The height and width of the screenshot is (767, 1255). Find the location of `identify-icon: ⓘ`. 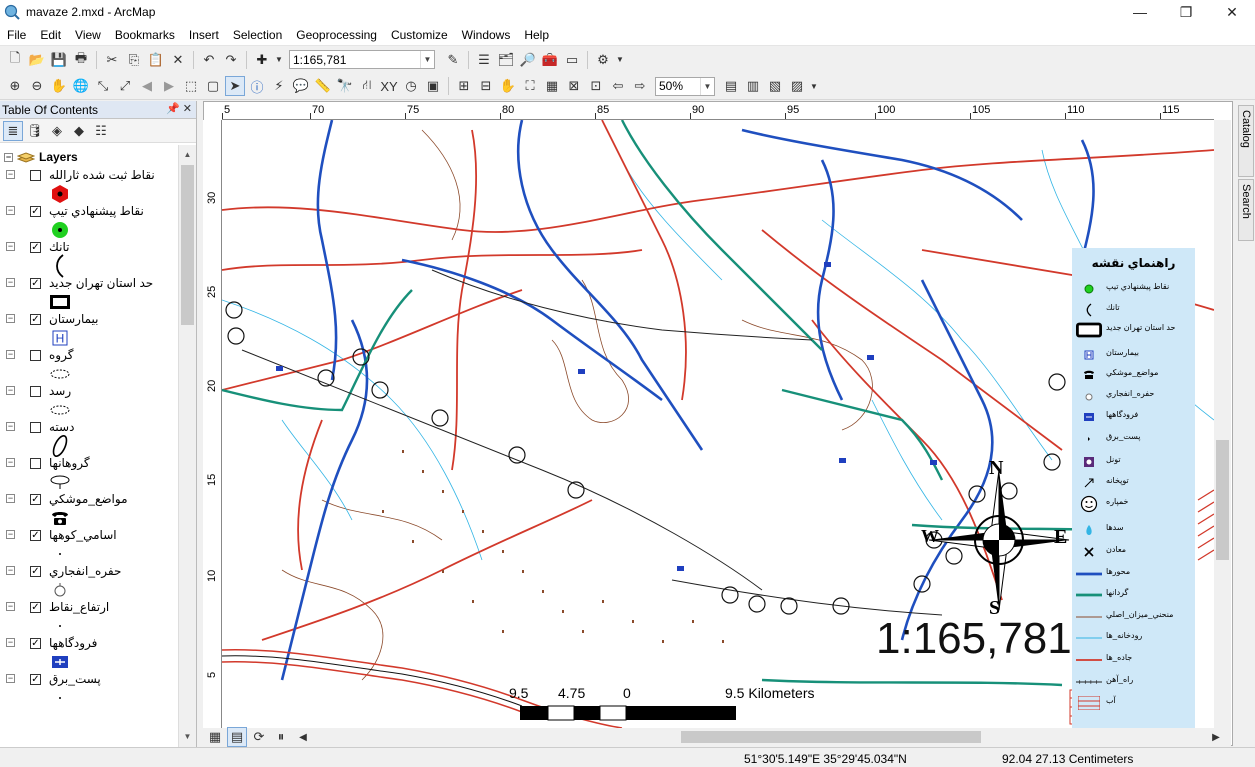

identify-icon: ⓘ is located at coordinates (257, 86).